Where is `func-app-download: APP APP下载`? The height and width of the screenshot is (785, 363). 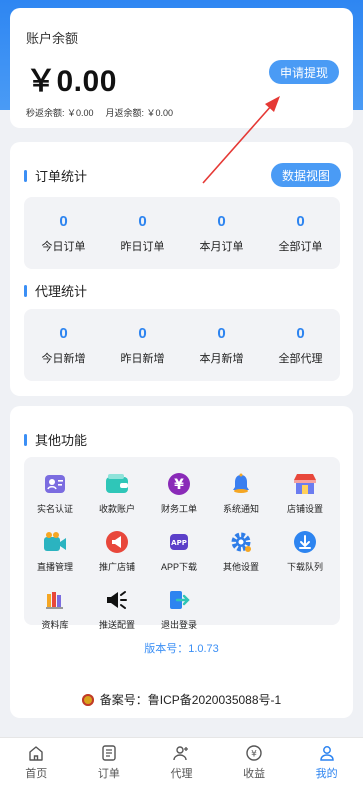
func-app-download: APP APP下载 is located at coordinates (179, 551).